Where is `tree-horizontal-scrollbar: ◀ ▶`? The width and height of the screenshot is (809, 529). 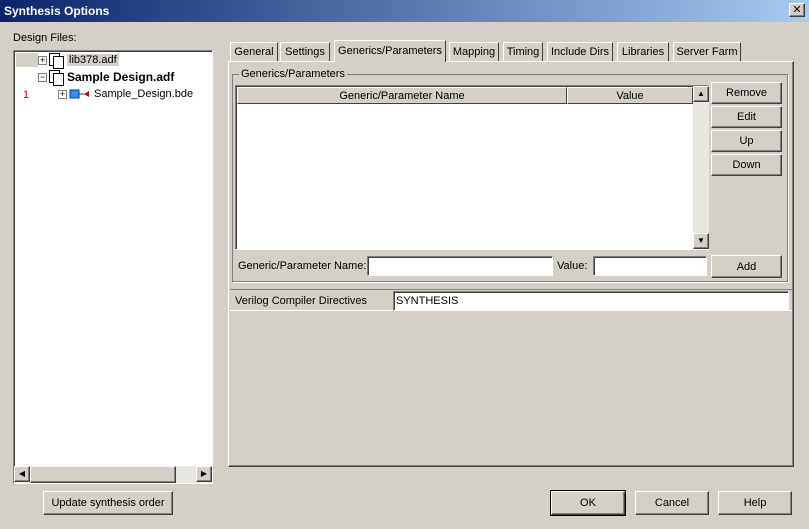
tree-horizontal-scrollbar: ◀ ▶ is located at coordinates (113, 474).